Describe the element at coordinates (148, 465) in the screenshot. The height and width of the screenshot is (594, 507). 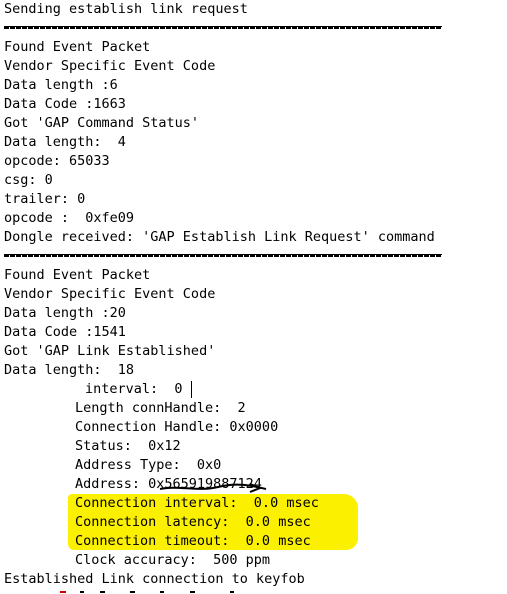
I see `output-line: Address Type: 0x0` at that location.